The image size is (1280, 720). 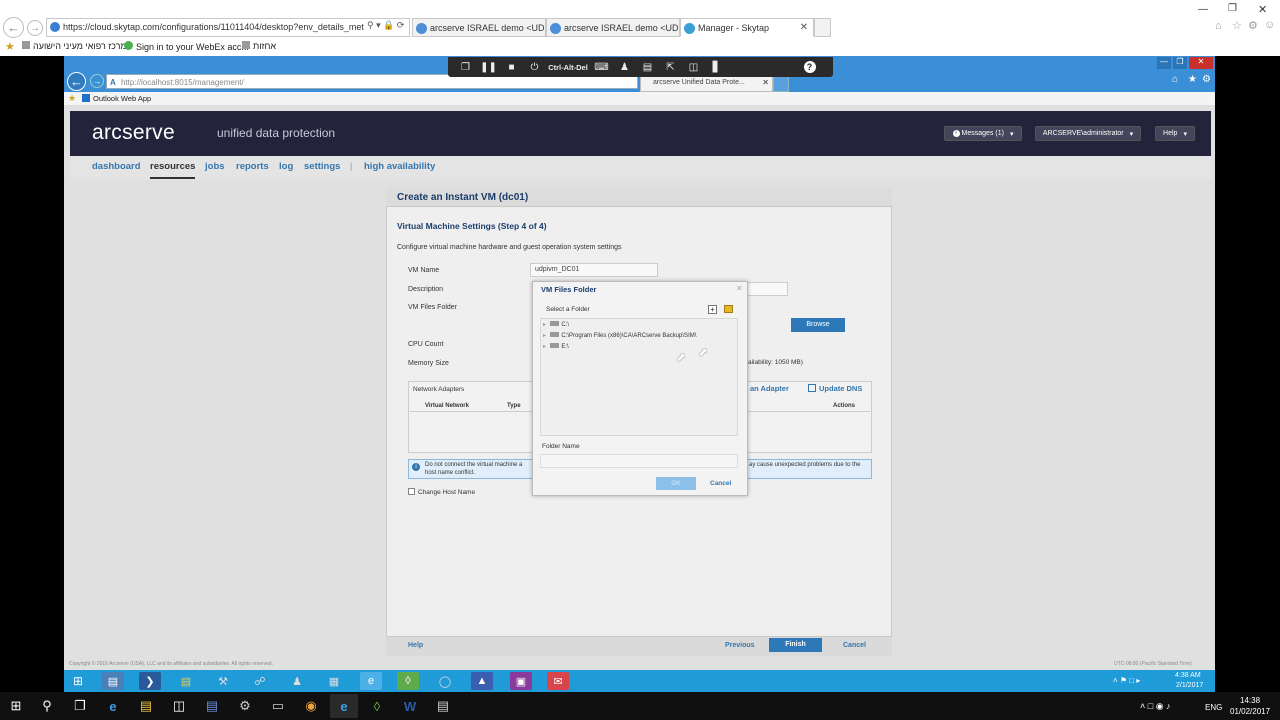 What do you see at coordinates (286, 166) in the screenshot?
I see `nav-log: log` at bounding box center [286, 166].